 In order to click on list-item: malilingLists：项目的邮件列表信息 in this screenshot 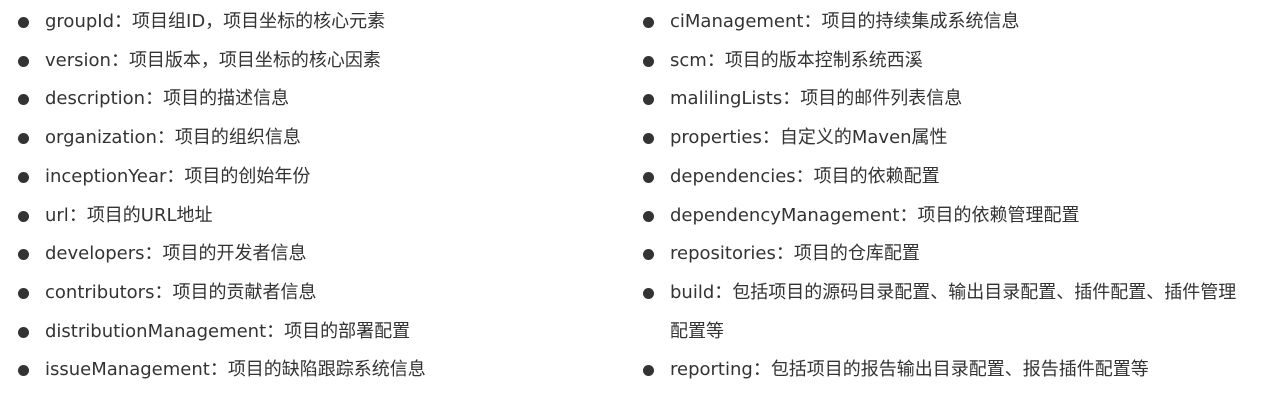, I will do `click(948, 99)`.